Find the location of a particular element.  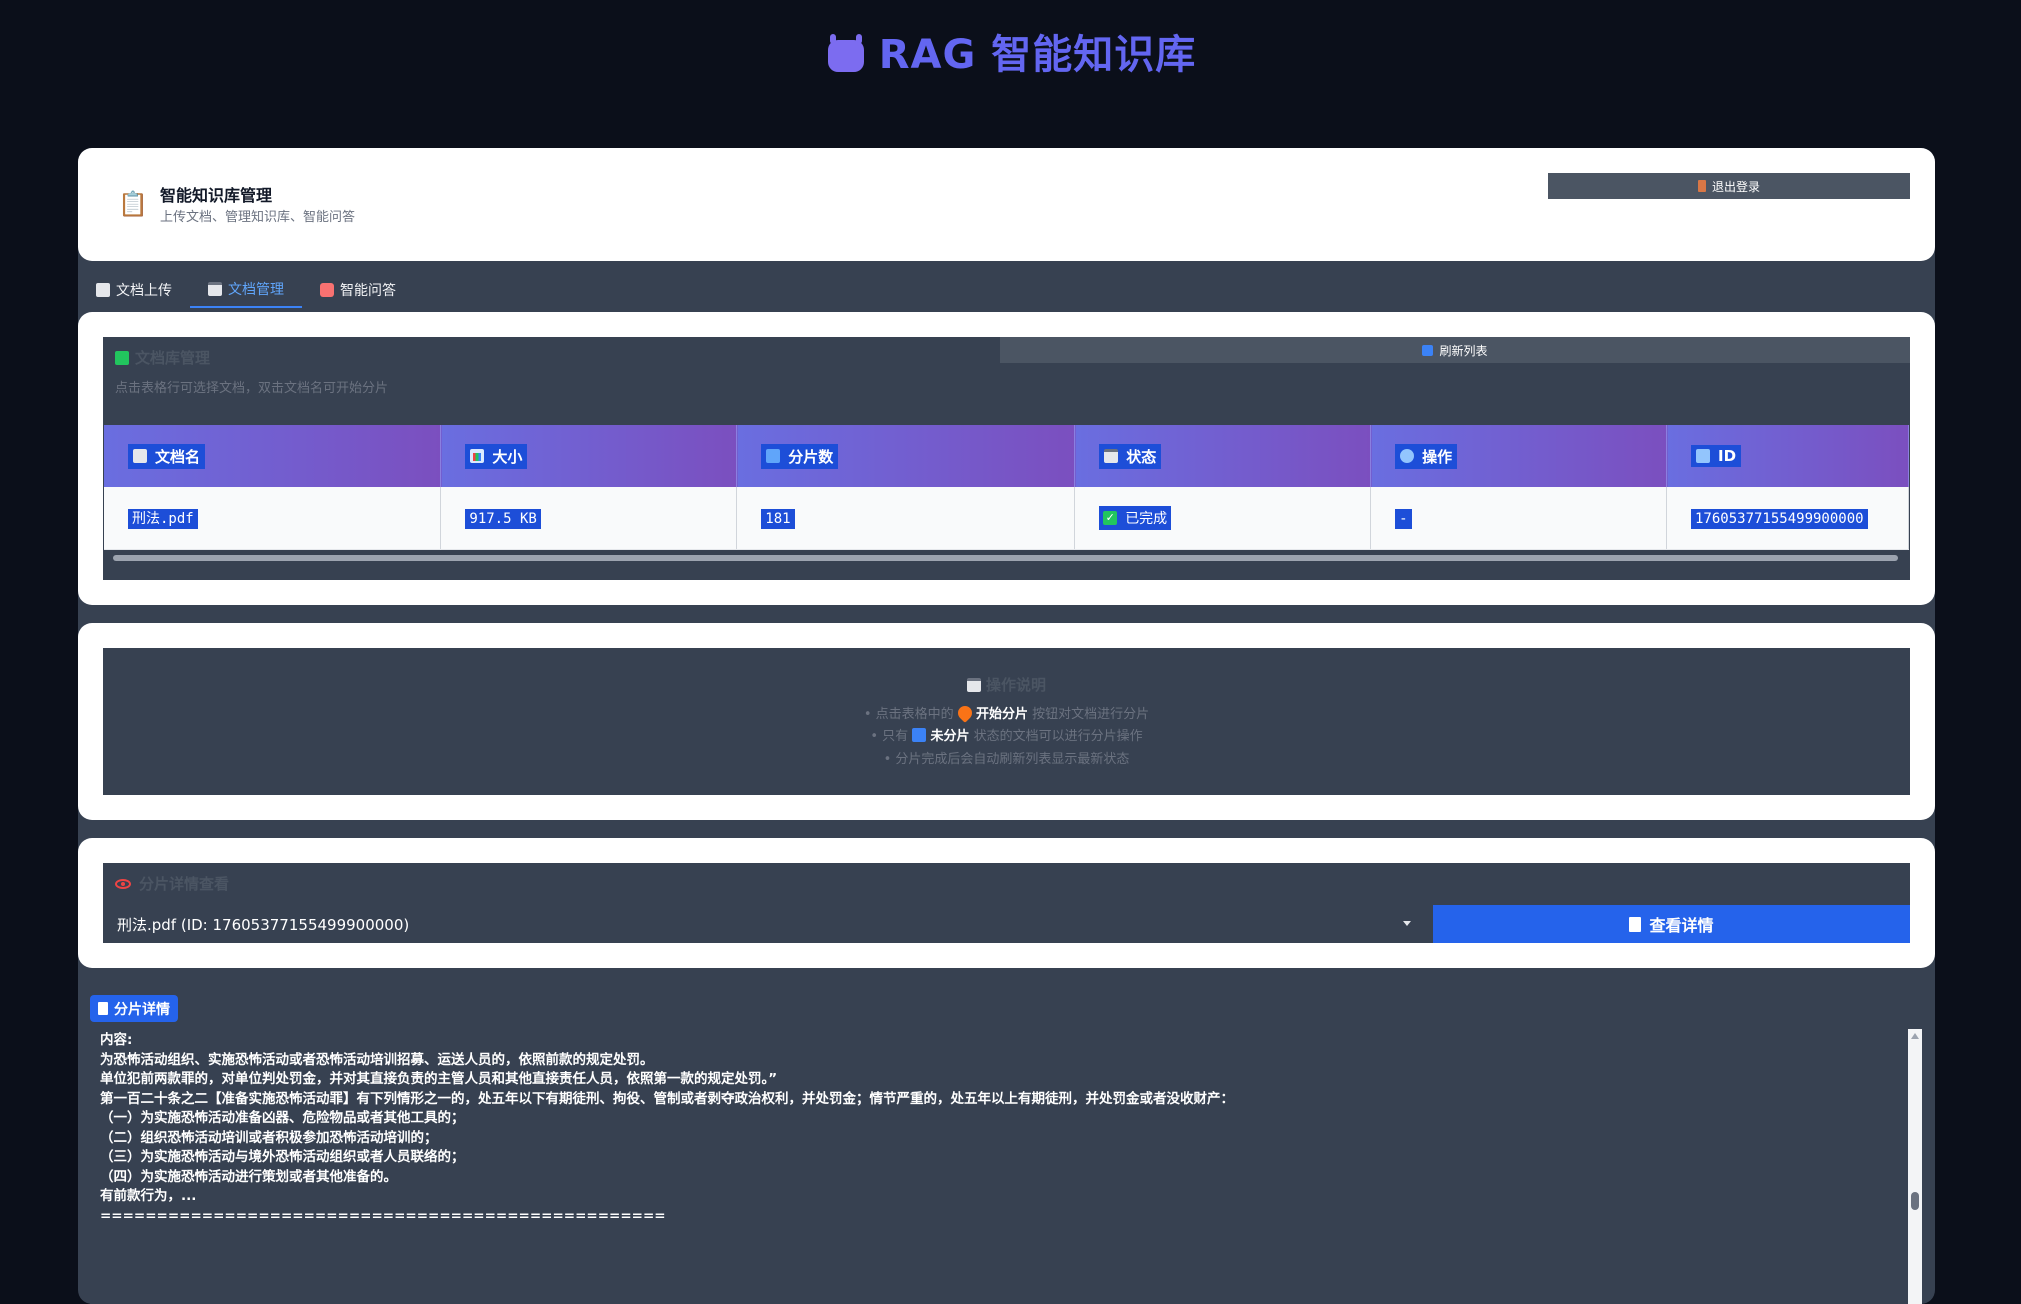

scroll-up-icon is located at coordinates (1915, 1036).